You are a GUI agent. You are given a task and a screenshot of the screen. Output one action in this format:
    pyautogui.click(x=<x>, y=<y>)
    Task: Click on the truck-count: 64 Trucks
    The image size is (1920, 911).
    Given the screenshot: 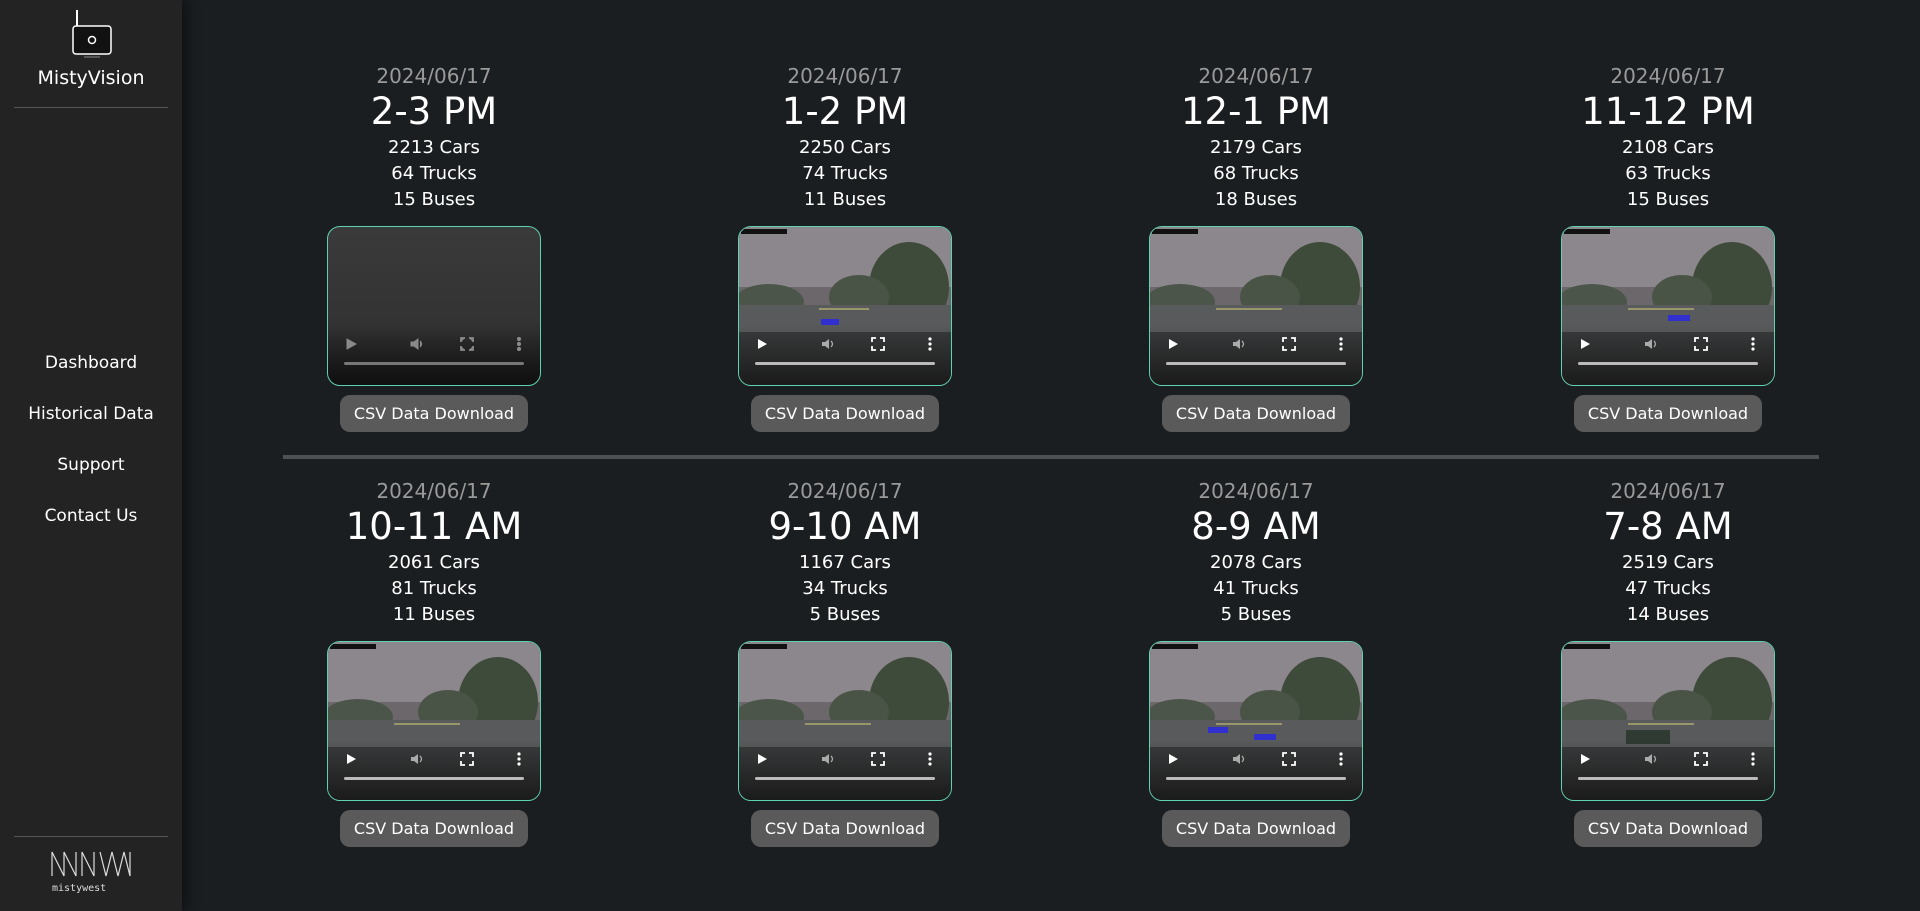 What is the action you would take?
    pyautogui.click(x=434, y=173)
    